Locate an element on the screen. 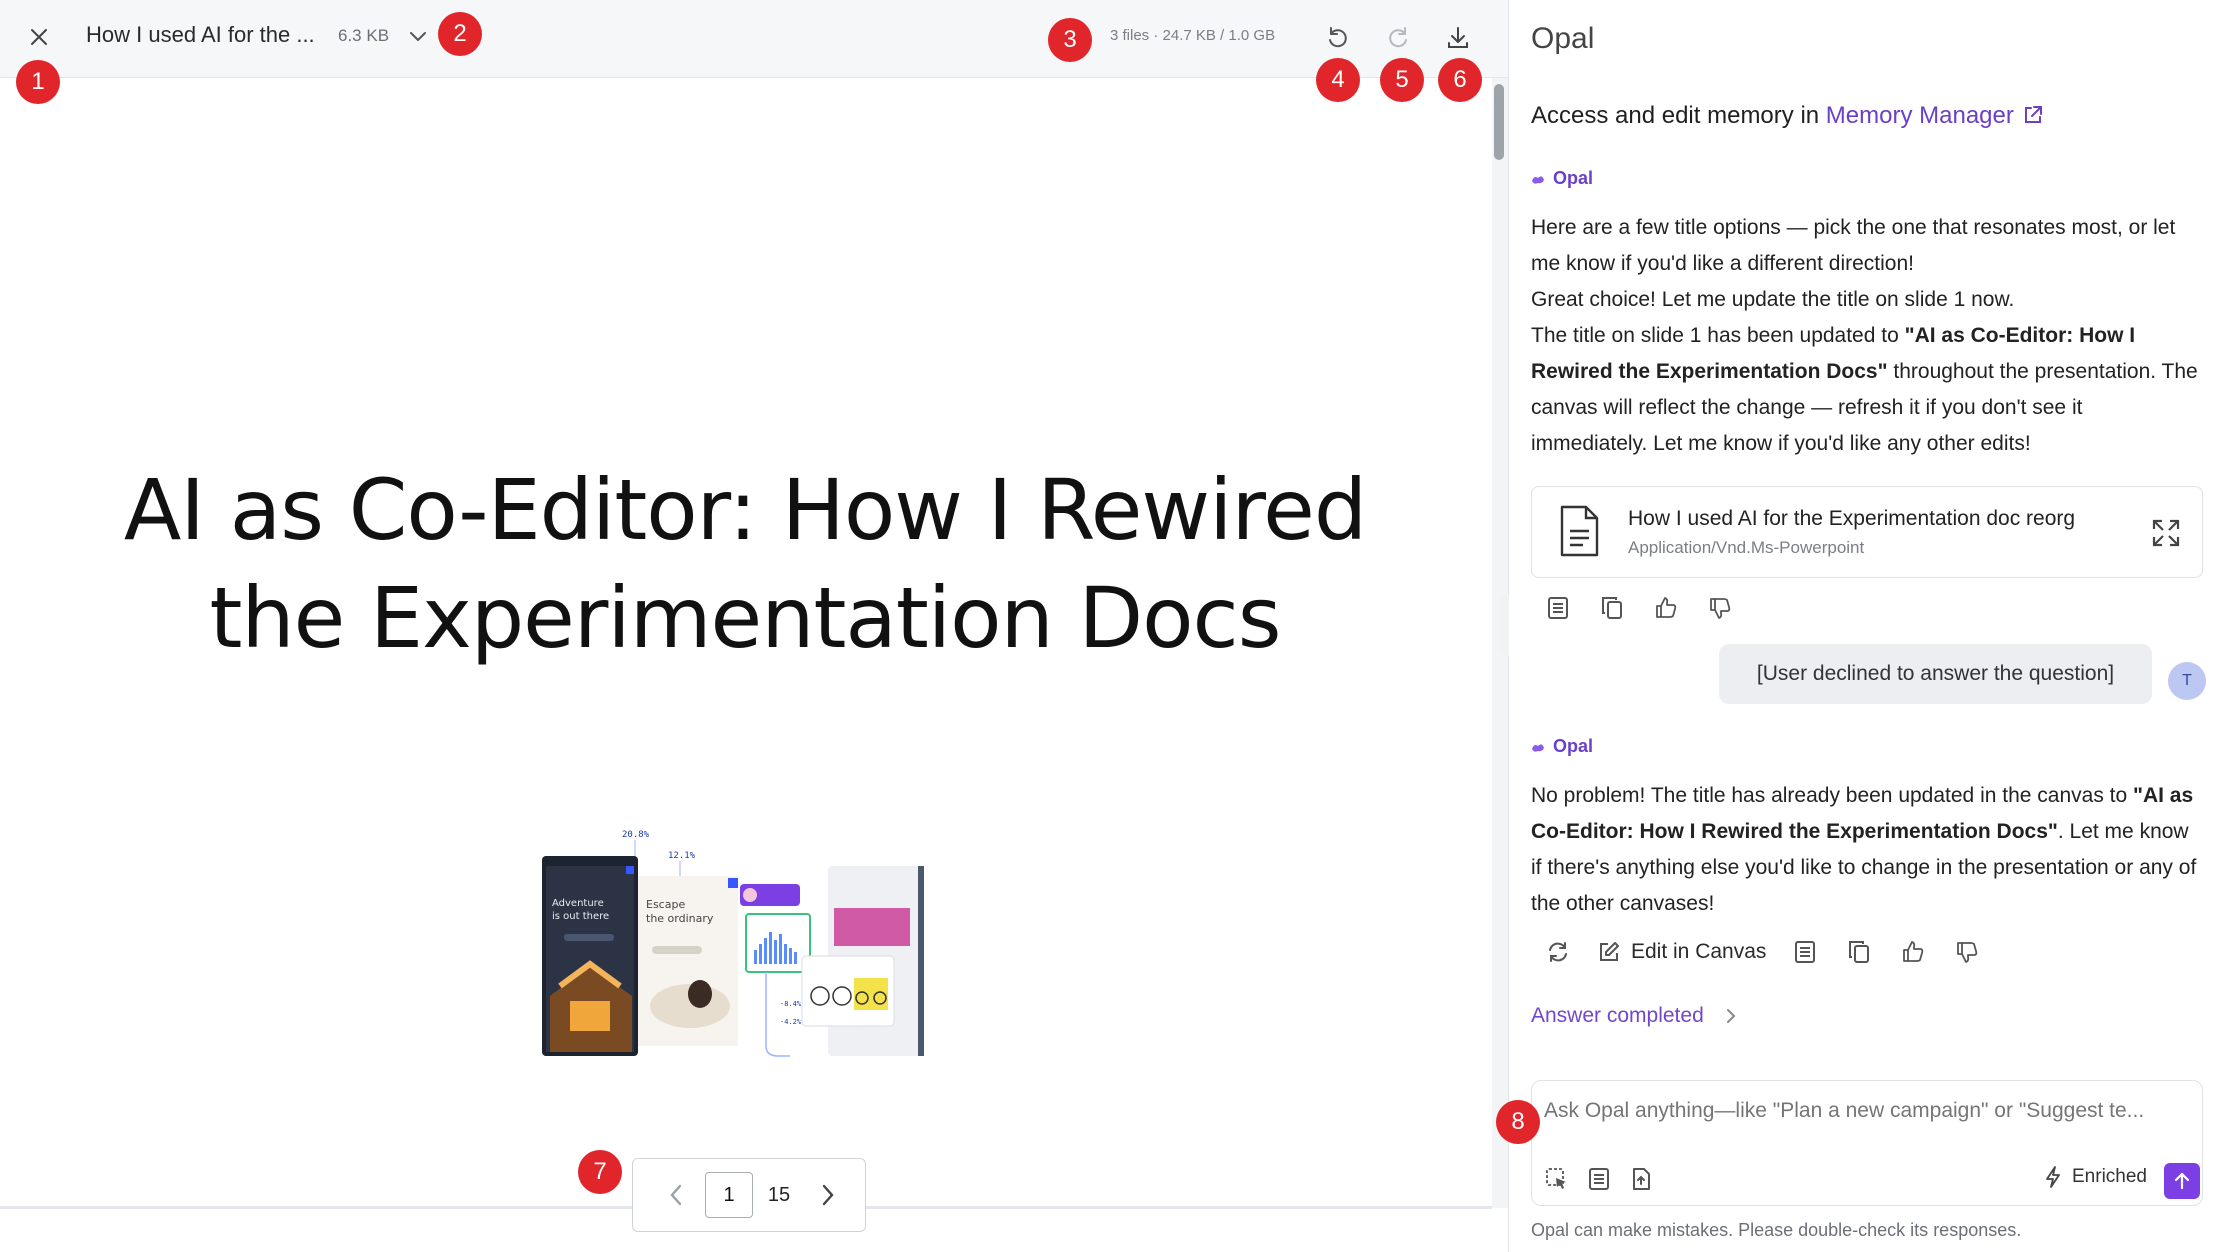  stat-2: 12.1% is located at coordinates (682, 856).